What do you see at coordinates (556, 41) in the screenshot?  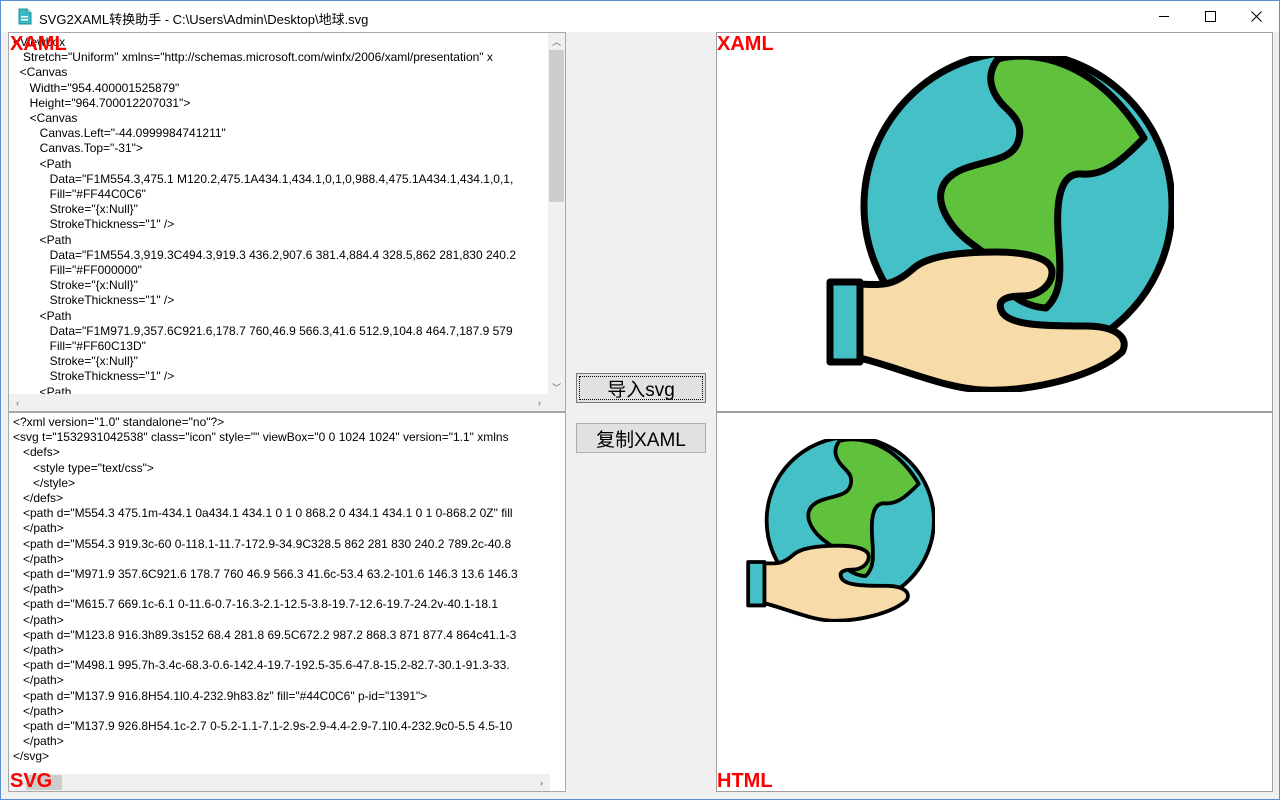 I see `scroll-up-arrow-icon: ︿` at bounding box center [556, 41].